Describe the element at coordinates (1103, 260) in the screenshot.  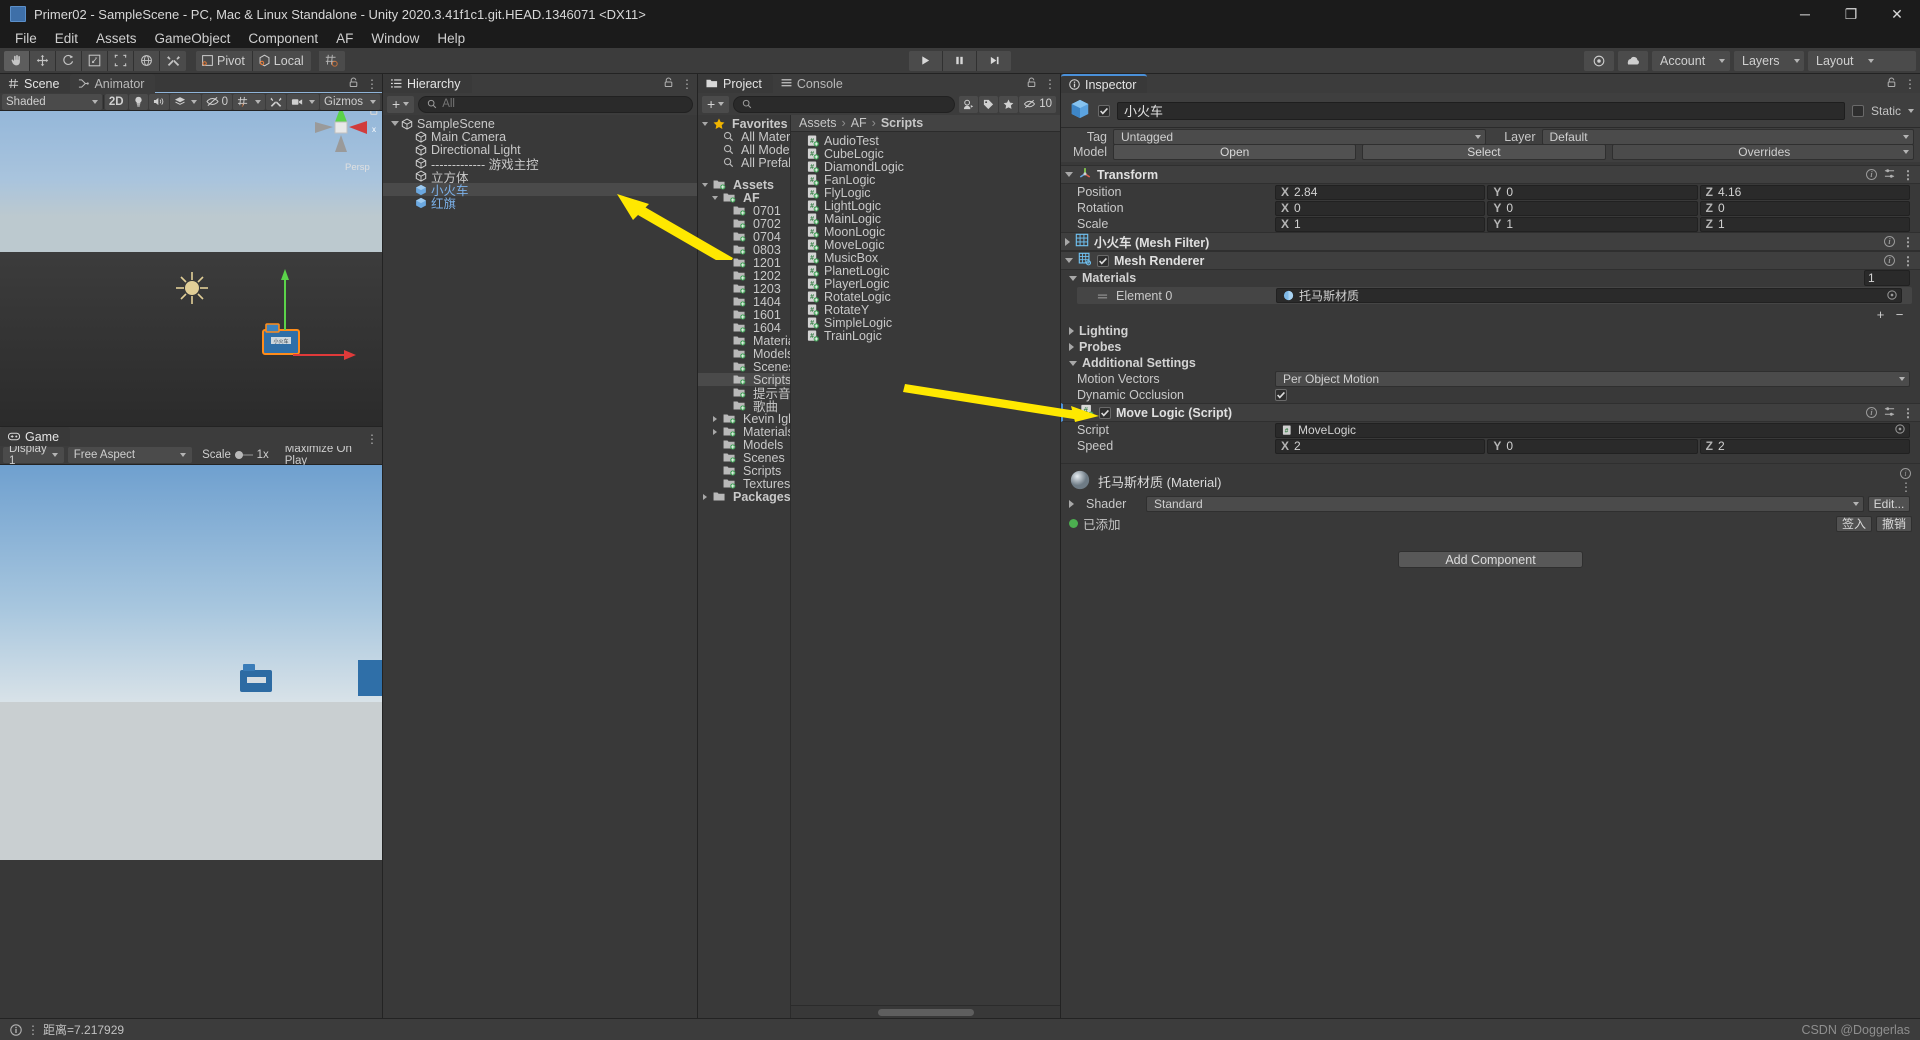
I see `mesh-renderer-enabled-checkbox` at that location.